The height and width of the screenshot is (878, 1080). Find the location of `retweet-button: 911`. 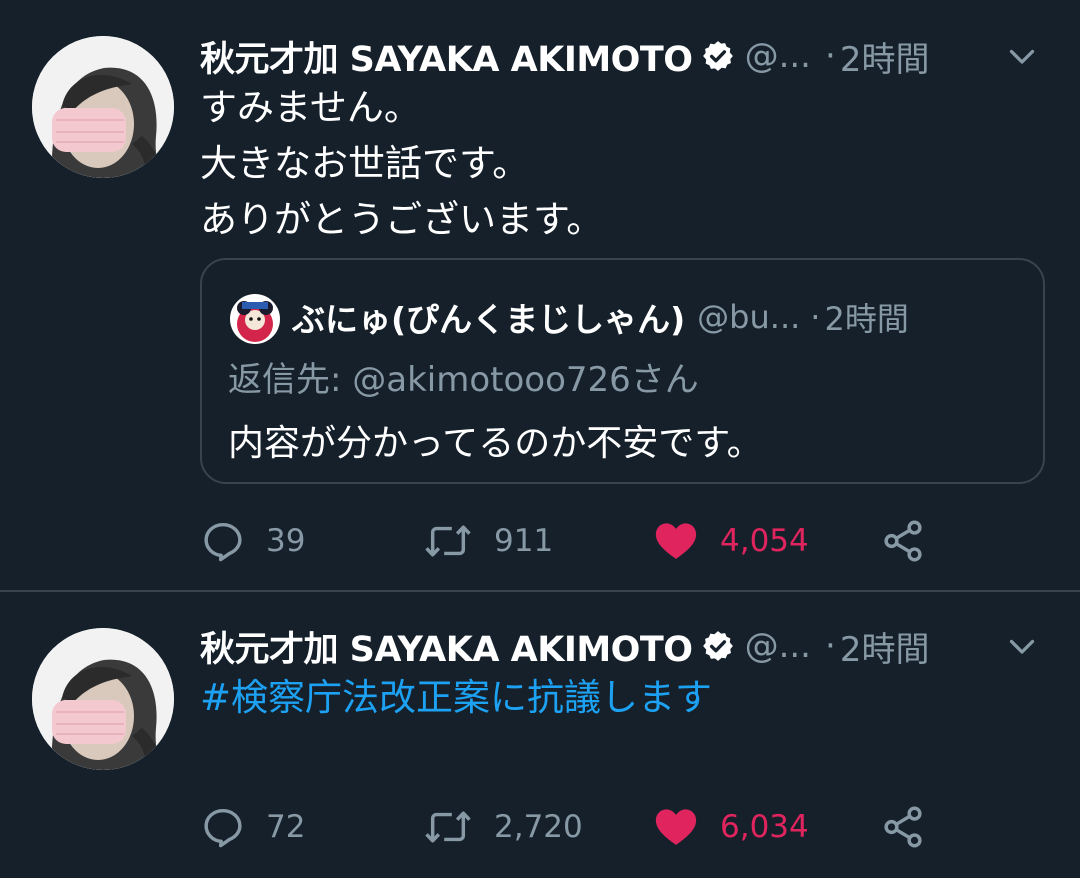

retweet-button: 911 is located at coordinates (487, 541).